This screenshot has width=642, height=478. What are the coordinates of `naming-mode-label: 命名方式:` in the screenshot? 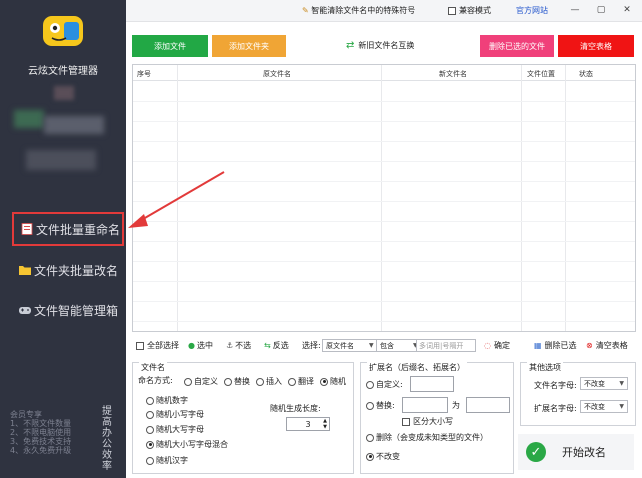 It's located at (155, 380).